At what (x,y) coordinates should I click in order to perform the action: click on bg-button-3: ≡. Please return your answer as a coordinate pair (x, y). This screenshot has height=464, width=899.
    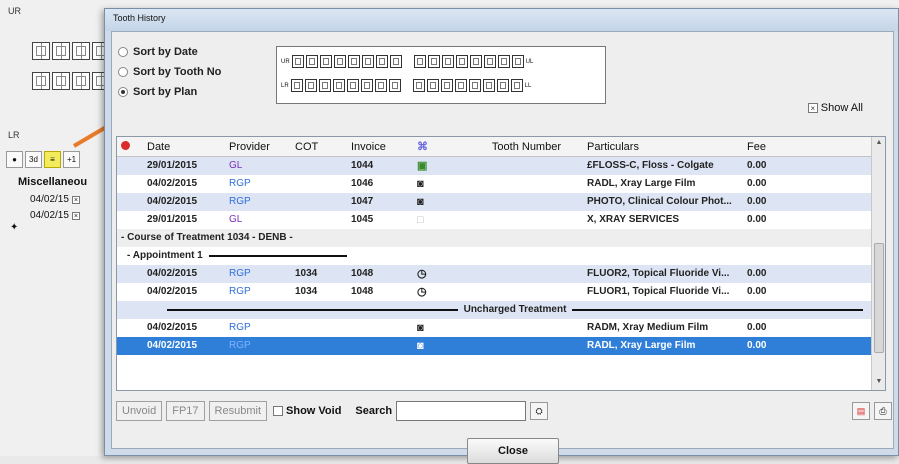
    Looking at the image, I should click on (52, 159).